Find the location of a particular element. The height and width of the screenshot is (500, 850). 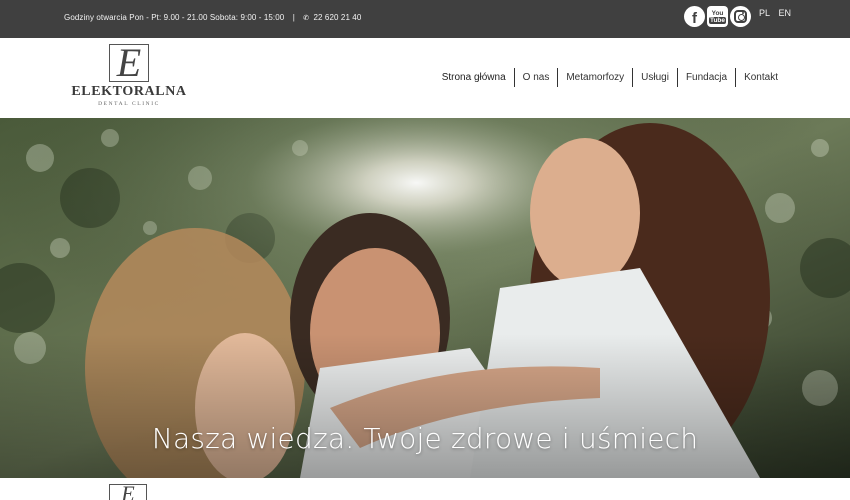

language-switcher: PL EN is located at coordinates (778, 13).